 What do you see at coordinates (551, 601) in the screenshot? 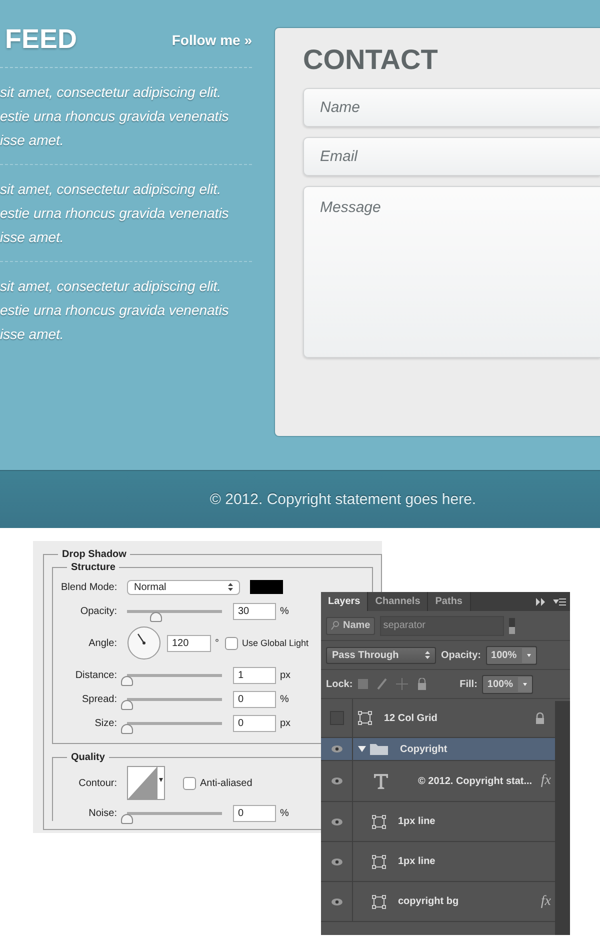
I see `panel-menu-icon` at bounding box center [551, 601].